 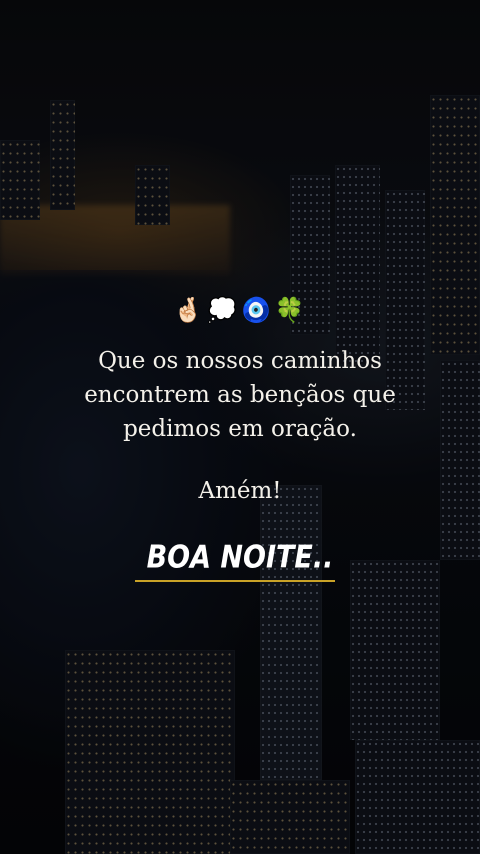 I want to click on clover-icon: 🍀, so click(x=290, y=310).